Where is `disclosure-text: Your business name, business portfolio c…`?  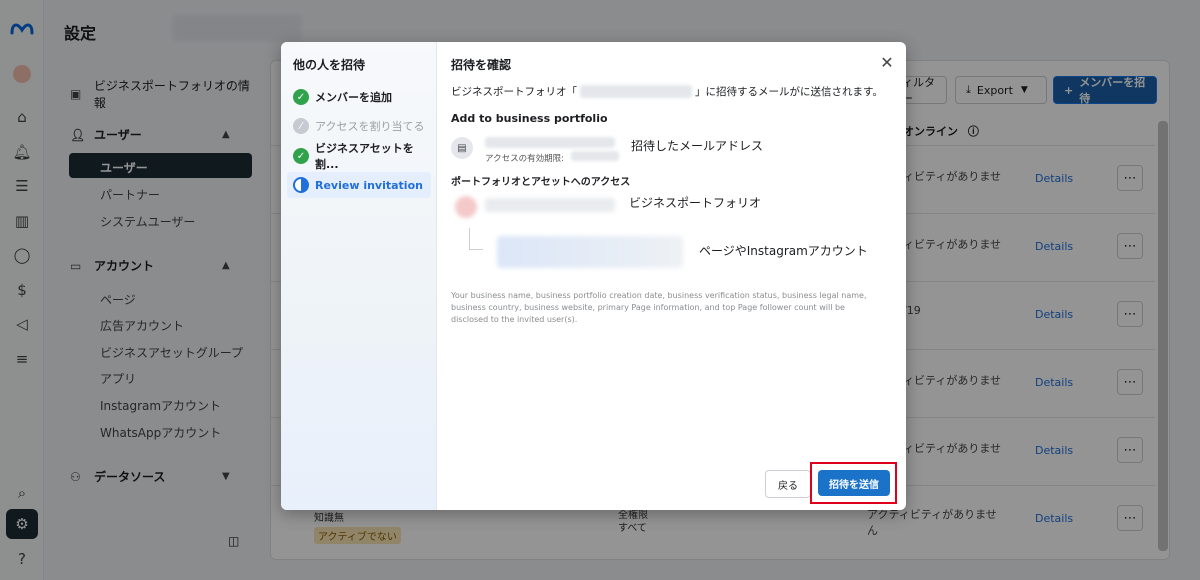
disclosure-text: Your business name, business portfolio c… is located at coordinates (659, 307).